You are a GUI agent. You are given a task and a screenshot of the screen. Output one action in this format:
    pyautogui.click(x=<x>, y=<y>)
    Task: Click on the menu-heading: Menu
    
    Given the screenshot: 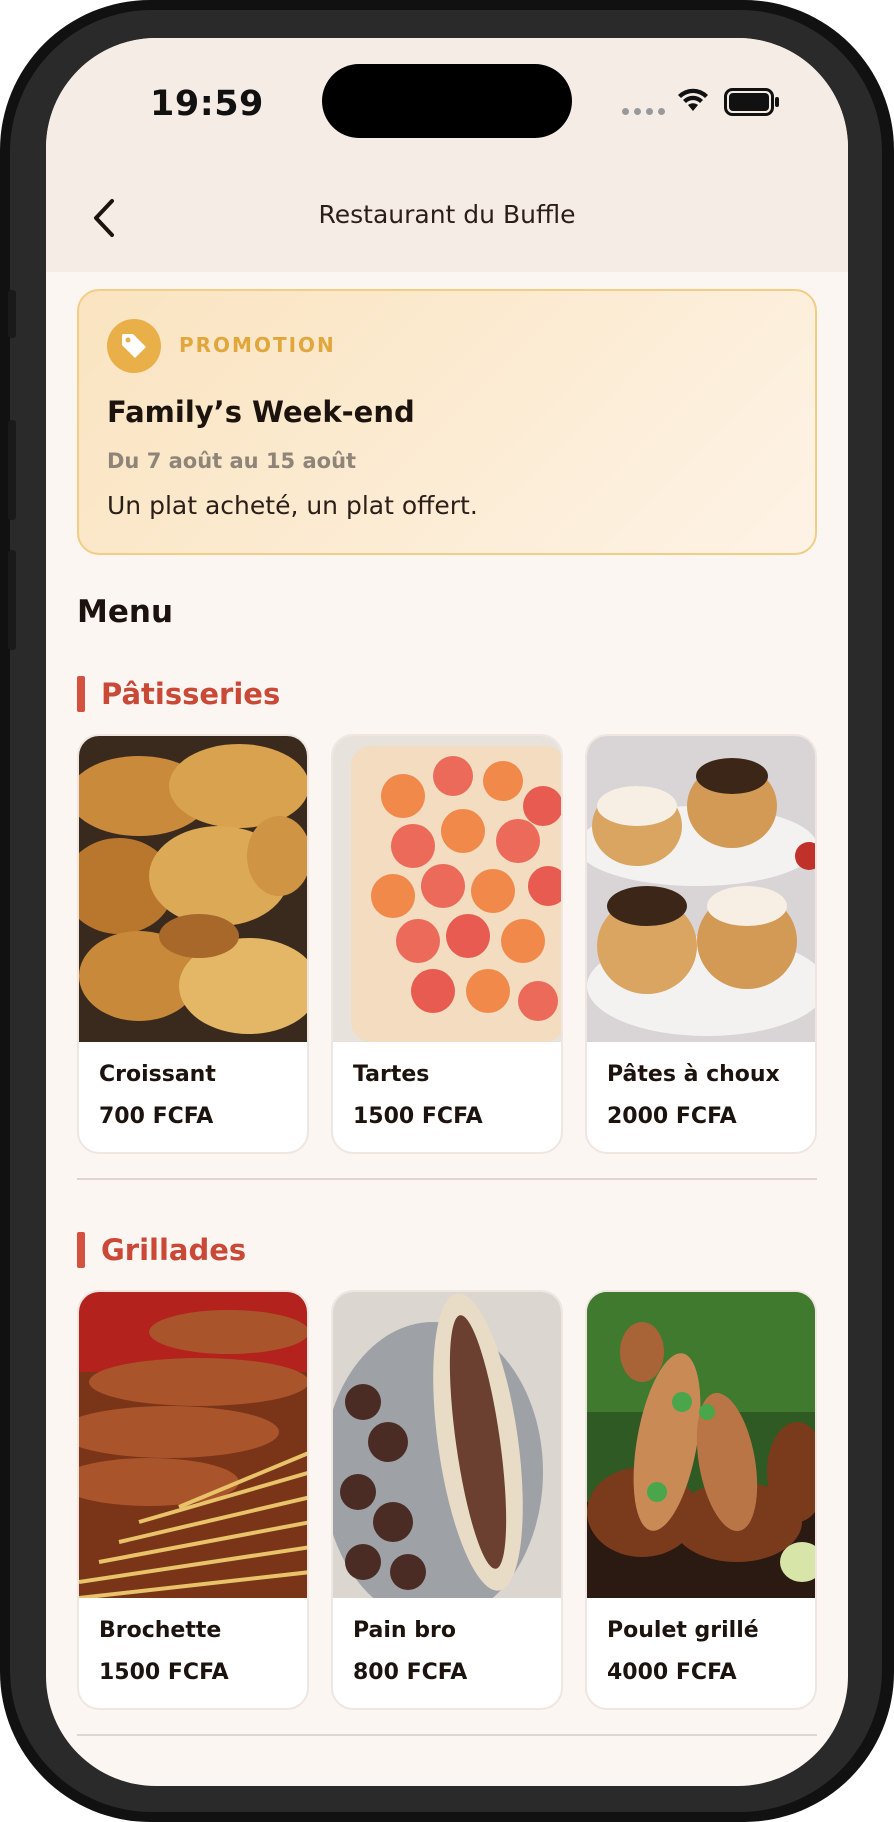 What is the action you would take?
    pyautogui.click(x=125, y=612)
    